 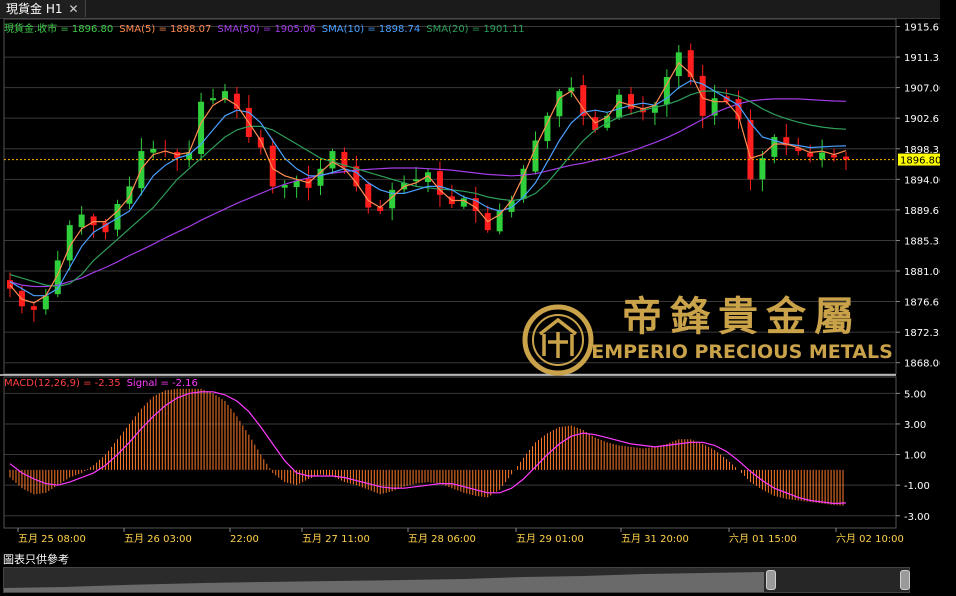 What do you see at coordinates (948, 275) in the screenshot?
I see `right-margin` at bounding box center [948, 275].